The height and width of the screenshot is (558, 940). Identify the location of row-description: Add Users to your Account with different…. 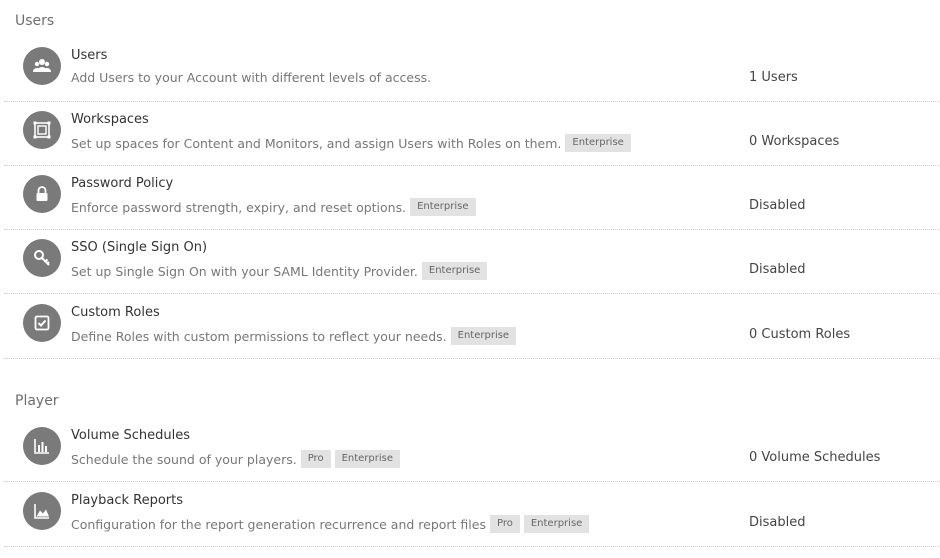
(251, 77).